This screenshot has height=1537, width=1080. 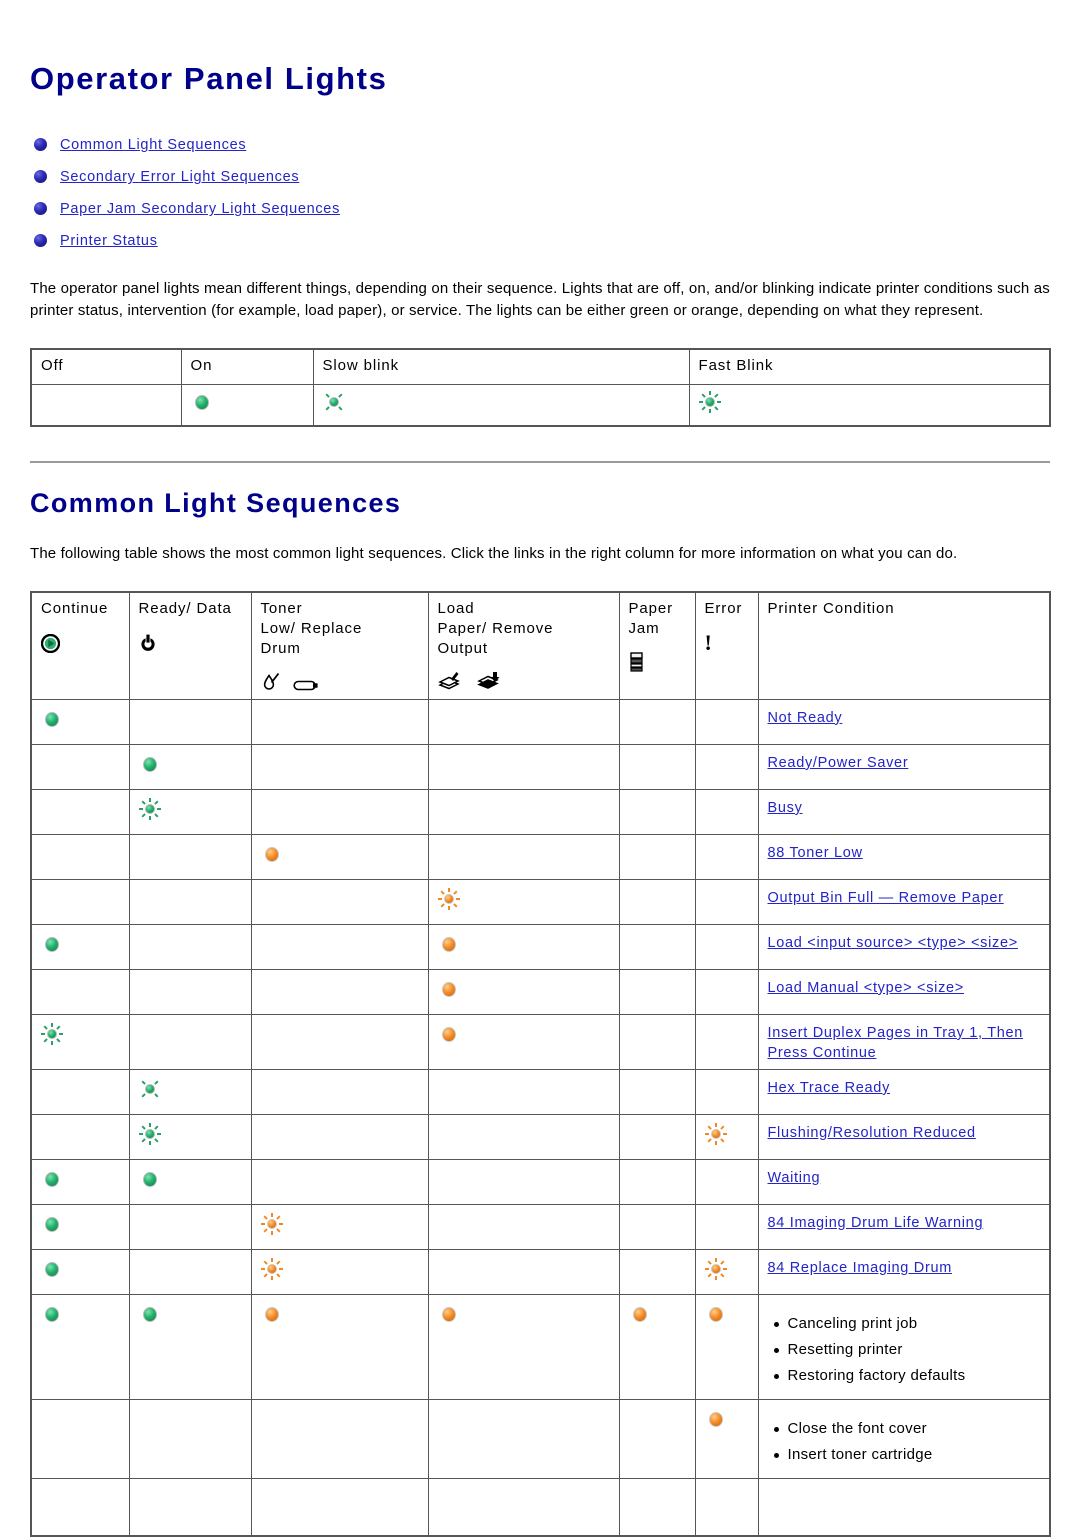 I want to click on table-row, so click(x=540, y=1507).